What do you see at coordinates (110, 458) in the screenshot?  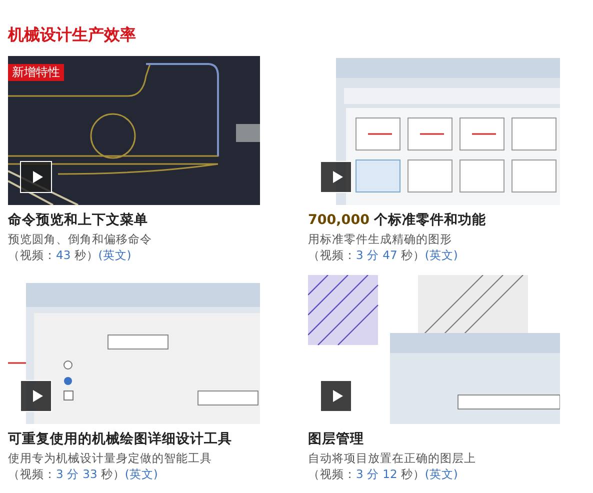 I see `video-description: 使用专为机械设计量身定做的智能工具` at bounding box center [110, 458].